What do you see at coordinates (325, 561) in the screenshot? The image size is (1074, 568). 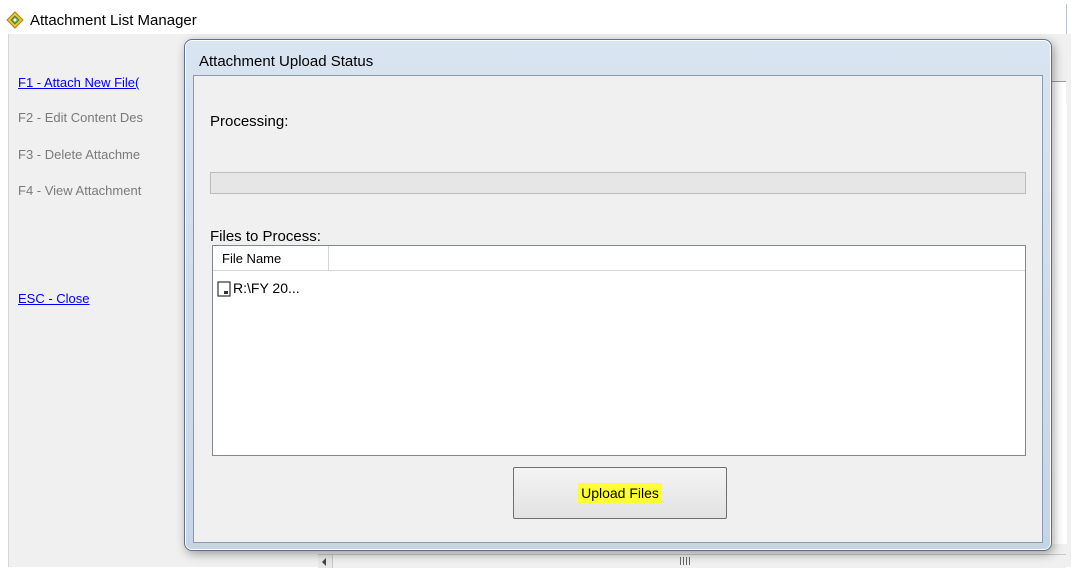 I see `scroll-left-arrow-icon` at bounding box center [325, 561].